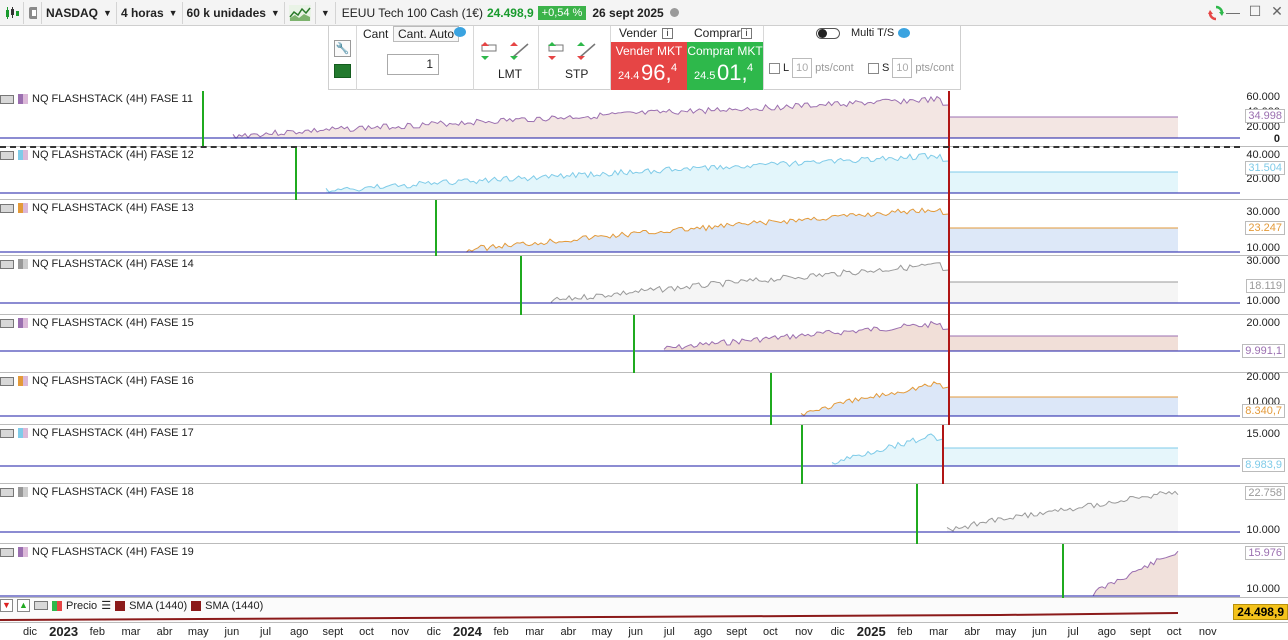 This screenshot has width=1288, height=640. What do you see at coordinates (575, 58) in the screenshot?
I see `stp-section: STP` at bounding box center [575, 58].